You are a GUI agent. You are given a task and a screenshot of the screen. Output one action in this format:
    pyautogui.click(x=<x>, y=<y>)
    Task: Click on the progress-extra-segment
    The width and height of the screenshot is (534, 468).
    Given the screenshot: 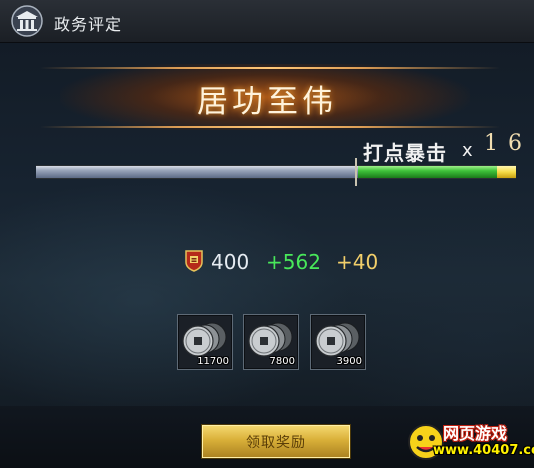 What is the action you would take?
    pyautogui.click(x=506, y=172)
    